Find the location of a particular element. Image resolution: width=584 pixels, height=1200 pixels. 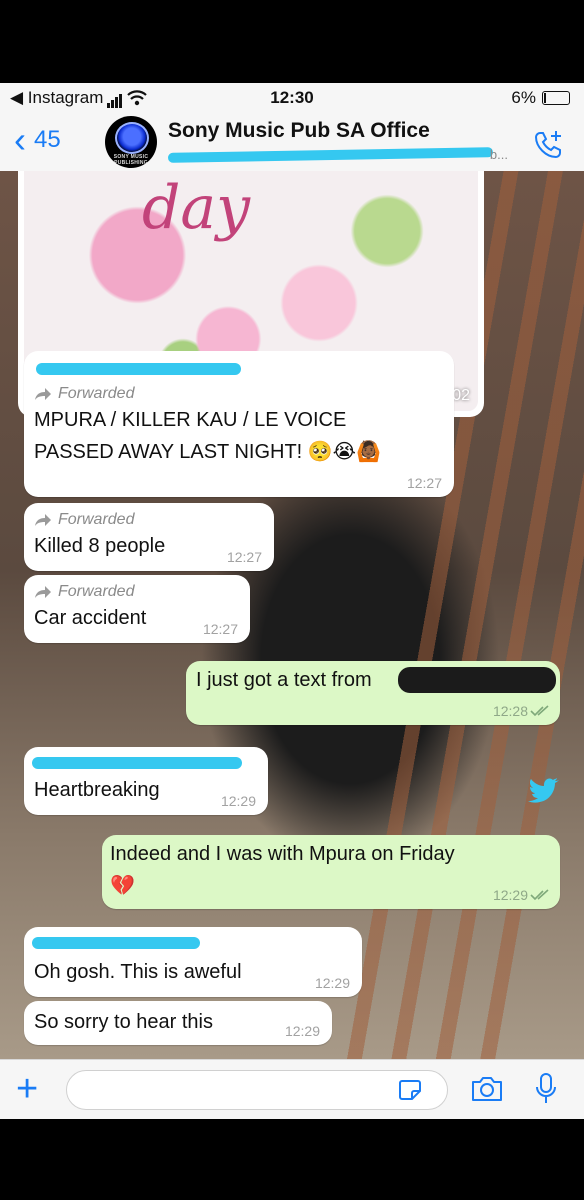

message-text: MPURA / KILLER KAU / LE VOICE is located at coordinates (190, 420).